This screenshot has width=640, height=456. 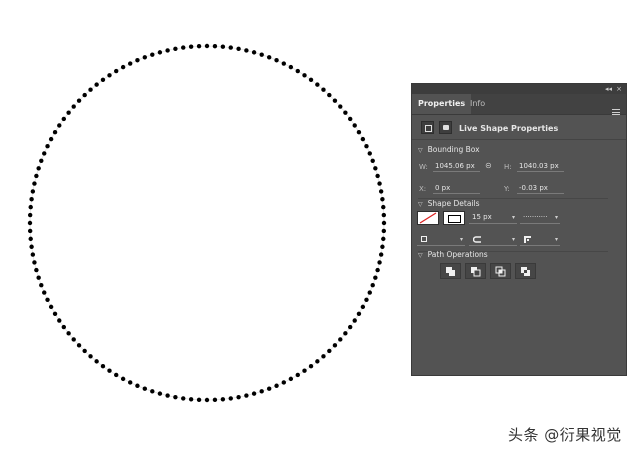 I want to click on stroke-color-swatch, so click(x=454, y=218).